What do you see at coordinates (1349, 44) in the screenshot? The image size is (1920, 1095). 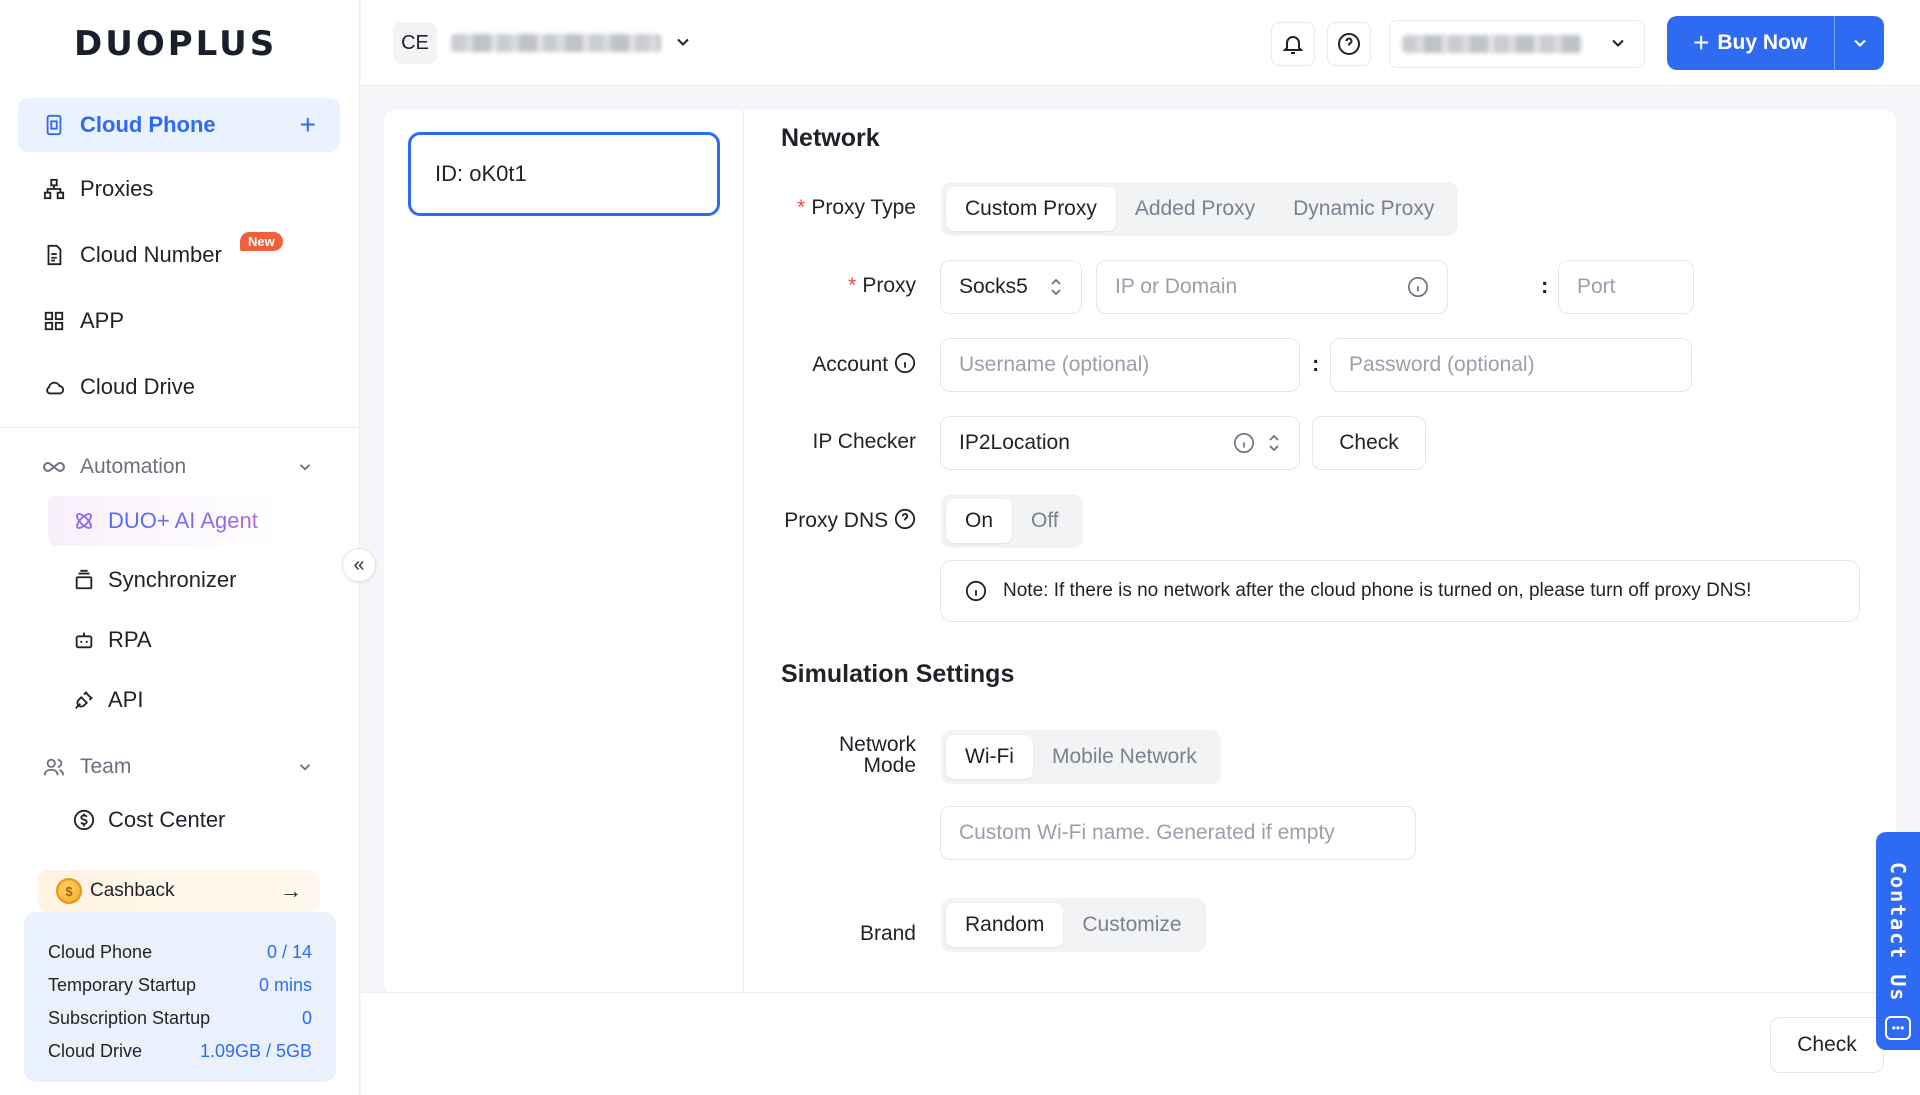 I see `help-button` at bounding box center [1349, 44].